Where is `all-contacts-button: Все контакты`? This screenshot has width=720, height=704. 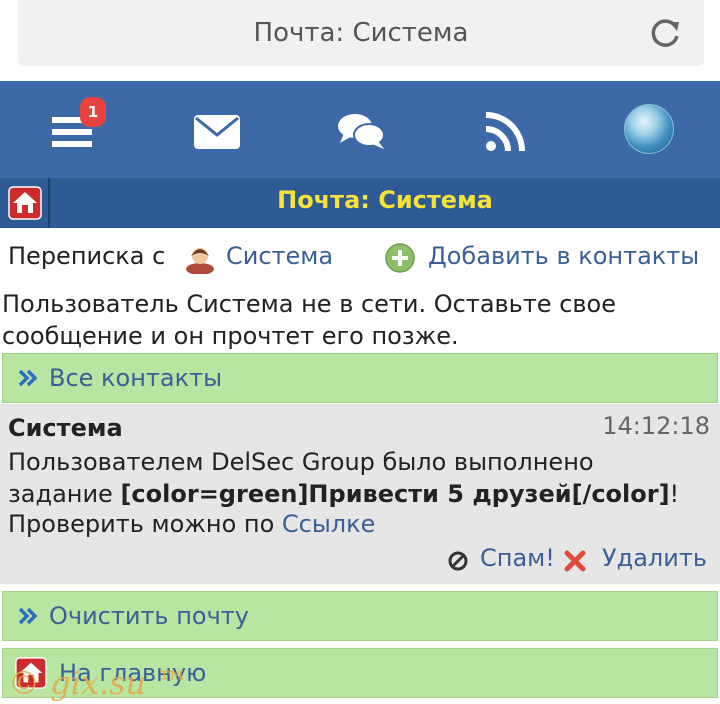 all-contacts-button: Все контакты is located at coordinates (360, 378).